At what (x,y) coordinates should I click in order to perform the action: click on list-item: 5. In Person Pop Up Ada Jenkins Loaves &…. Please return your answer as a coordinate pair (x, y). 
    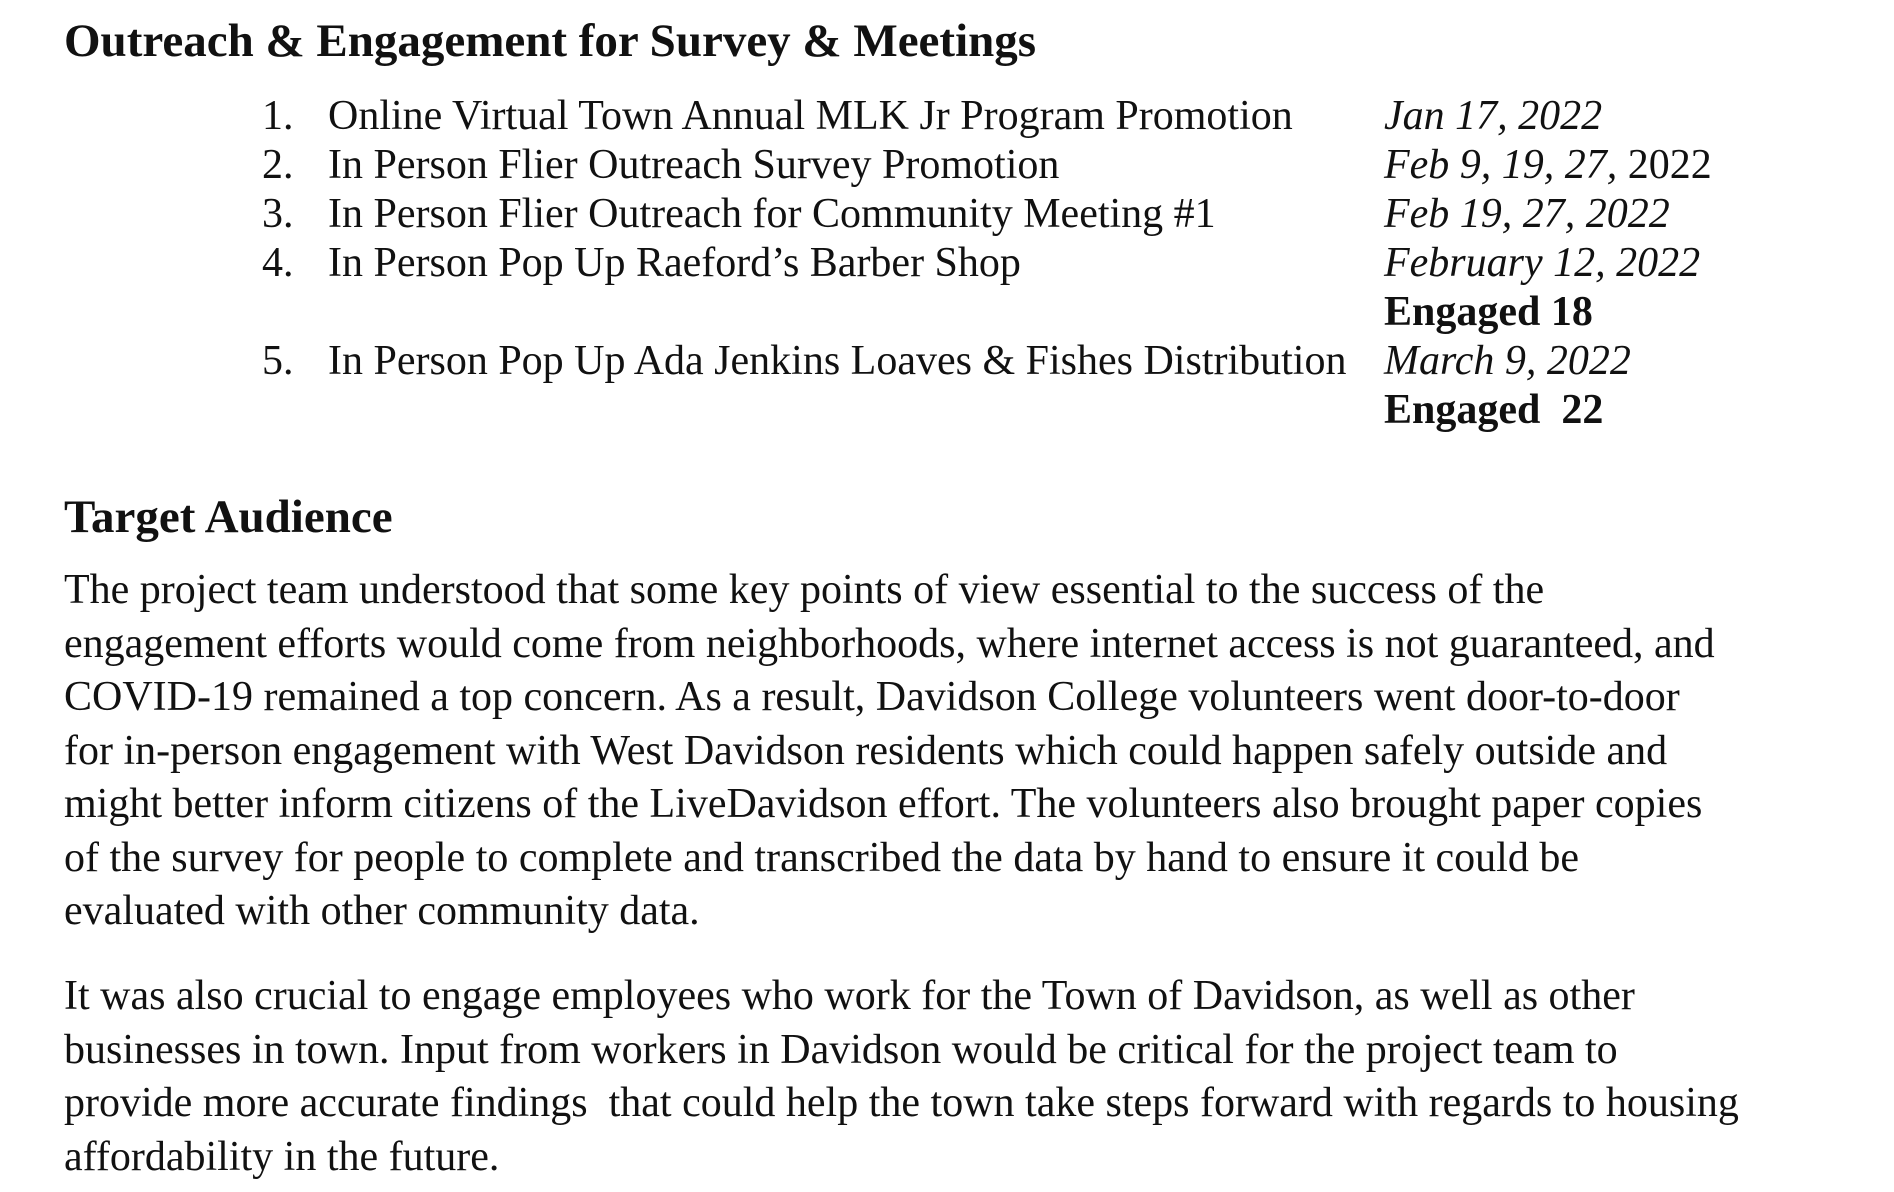
    Looking at the image, I should click on (947, 386).